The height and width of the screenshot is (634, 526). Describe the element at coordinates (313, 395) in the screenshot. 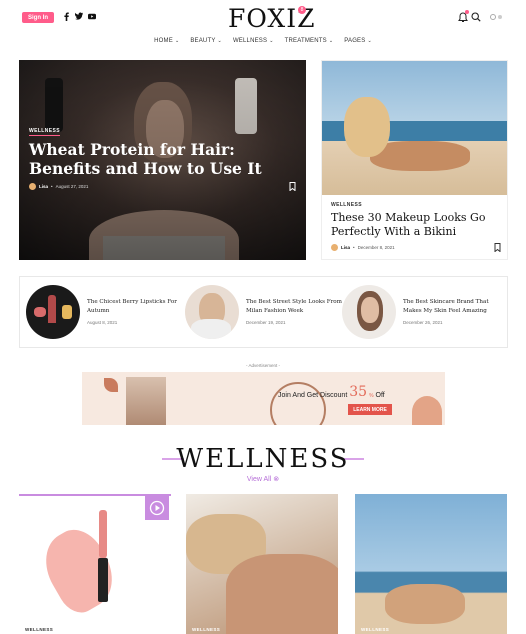

I see `ad-copy: Join And Get Discount` at that location.